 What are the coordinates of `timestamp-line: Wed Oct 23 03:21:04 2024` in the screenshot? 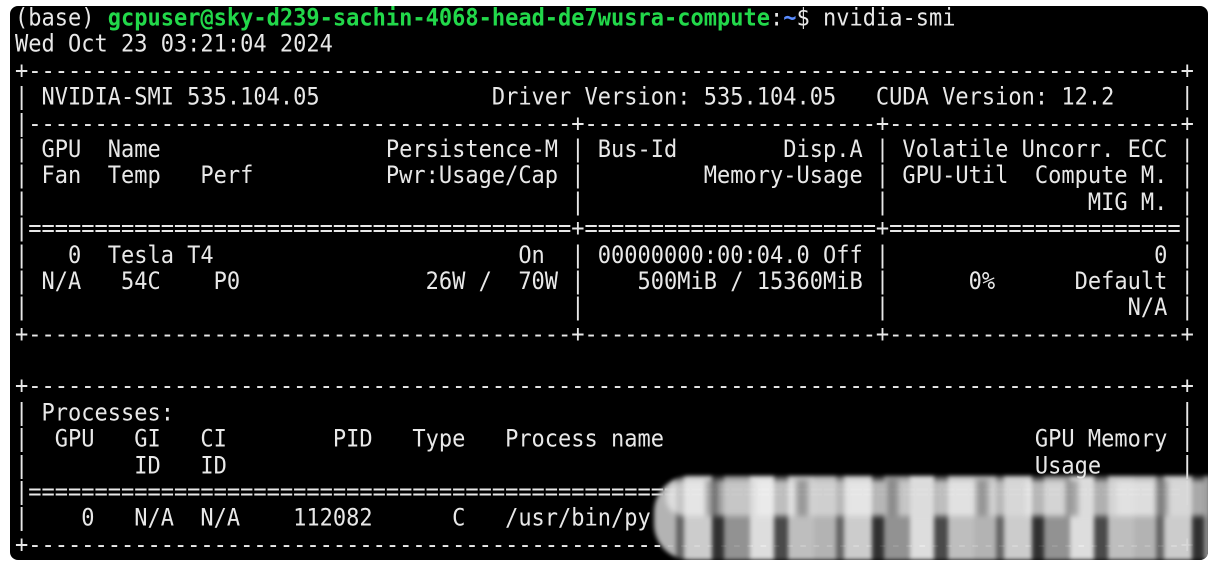 It's located at (174, 45).